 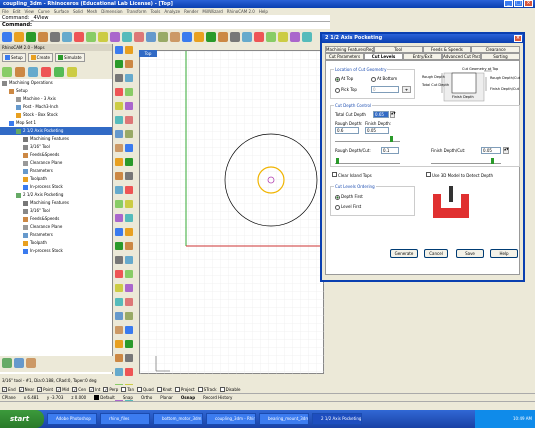 I want to click on osnap-project: Project, so click(x=184, y=389).